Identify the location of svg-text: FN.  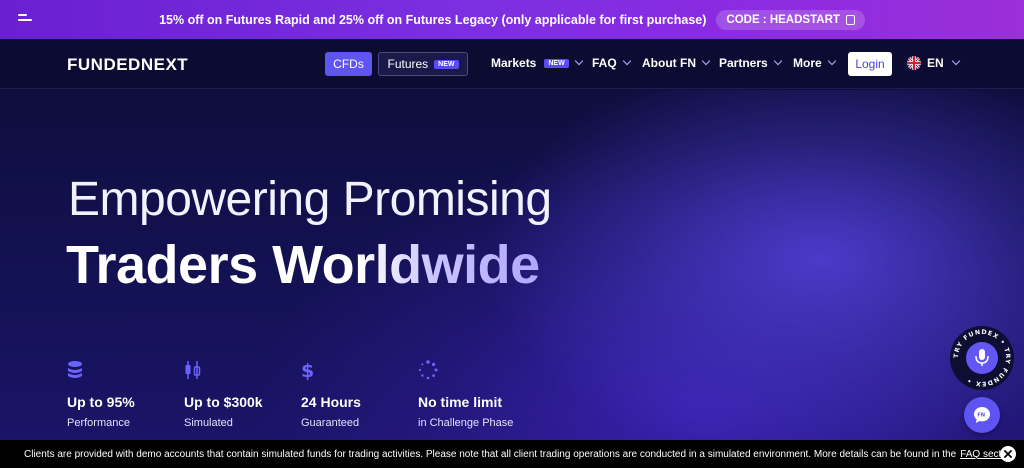
(981, 416).